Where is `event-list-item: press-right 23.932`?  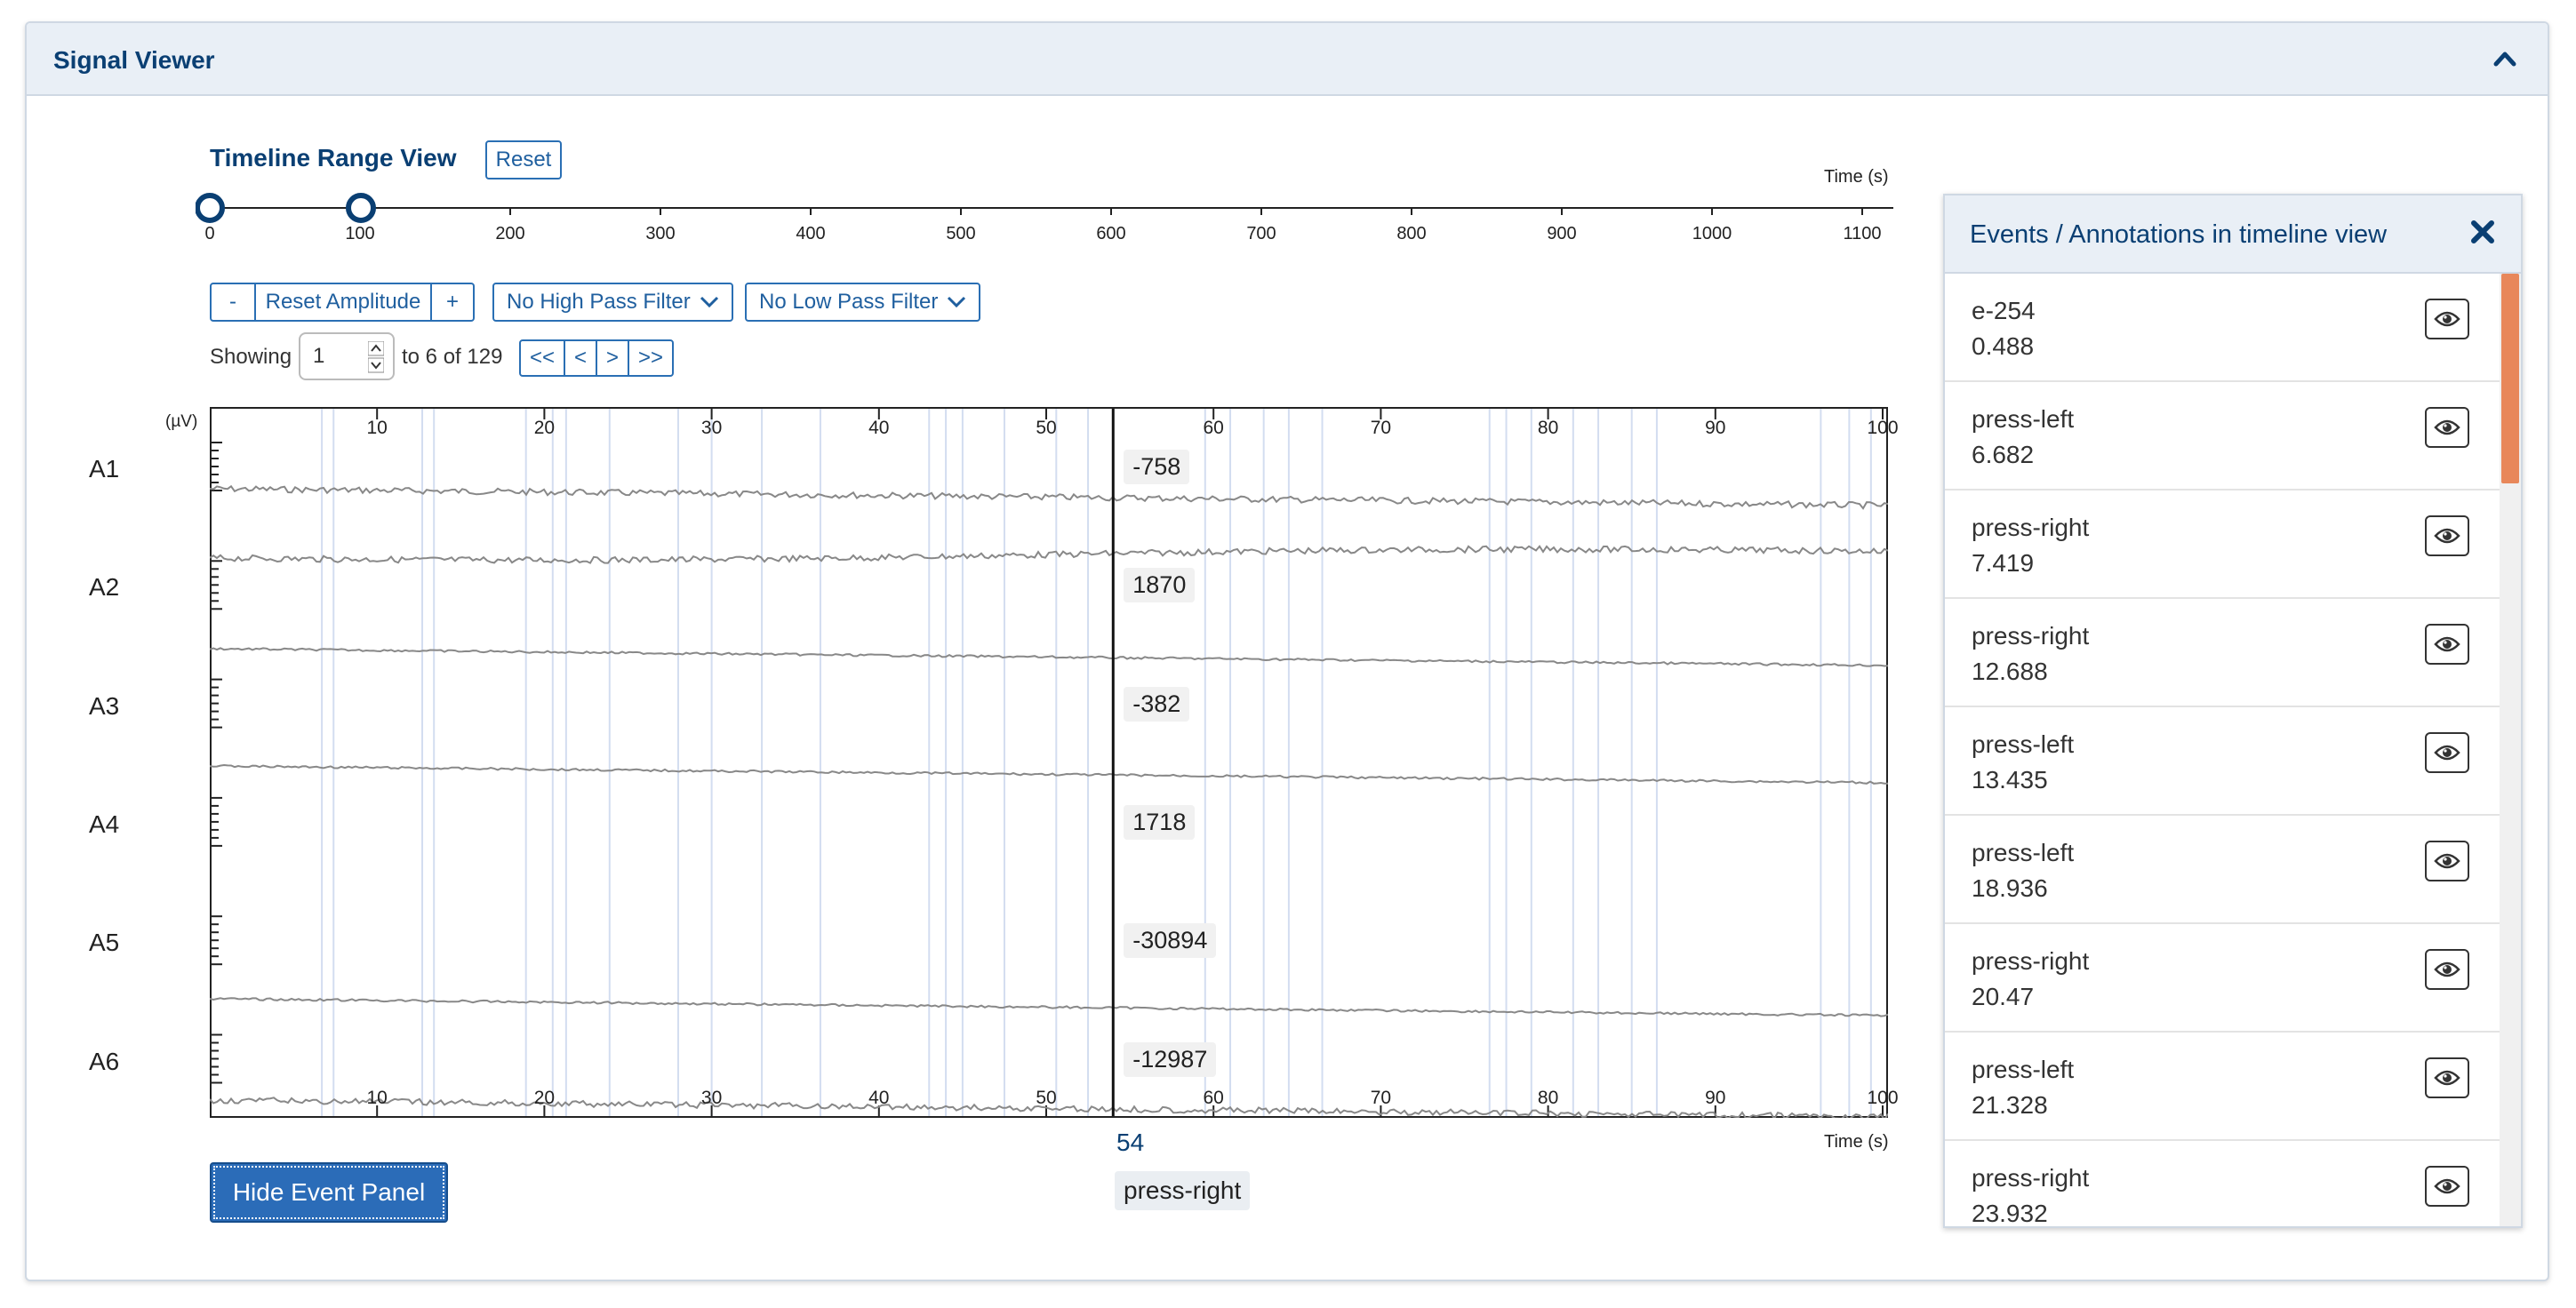 event-list-item: press-right 23.932 is located at coordinates (2223, 1183).